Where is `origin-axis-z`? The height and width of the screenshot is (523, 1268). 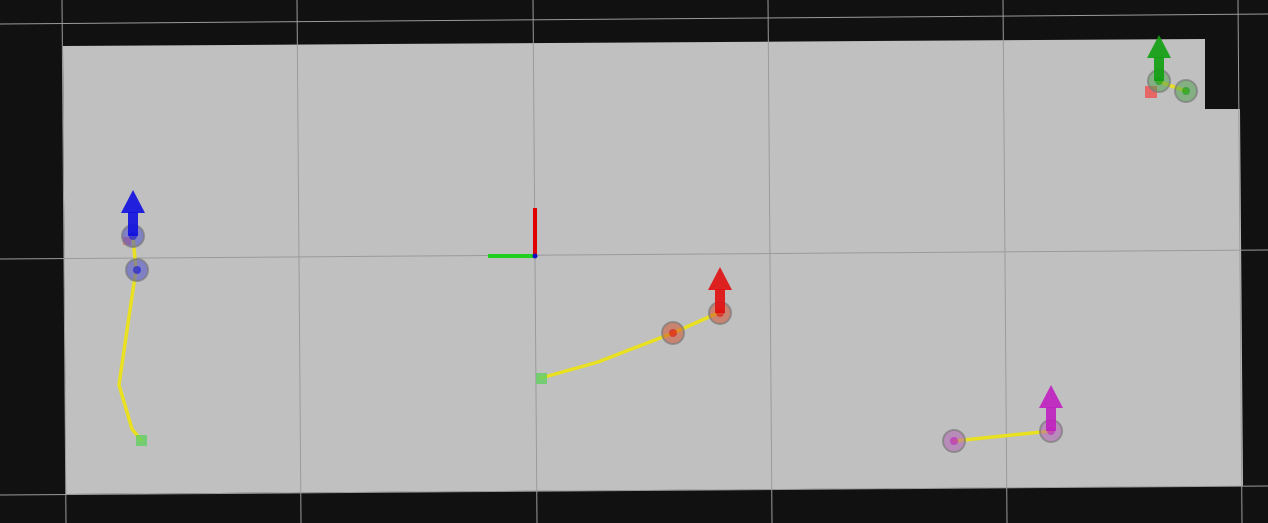 origin-axis-z is located at coordinates (535, 256).